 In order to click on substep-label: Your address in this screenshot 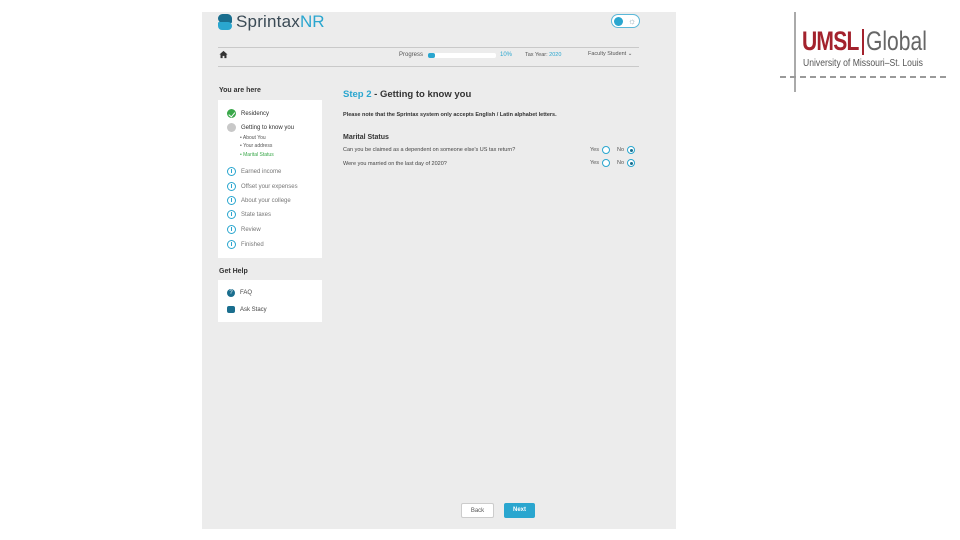, I will do `click(258, 146)`.